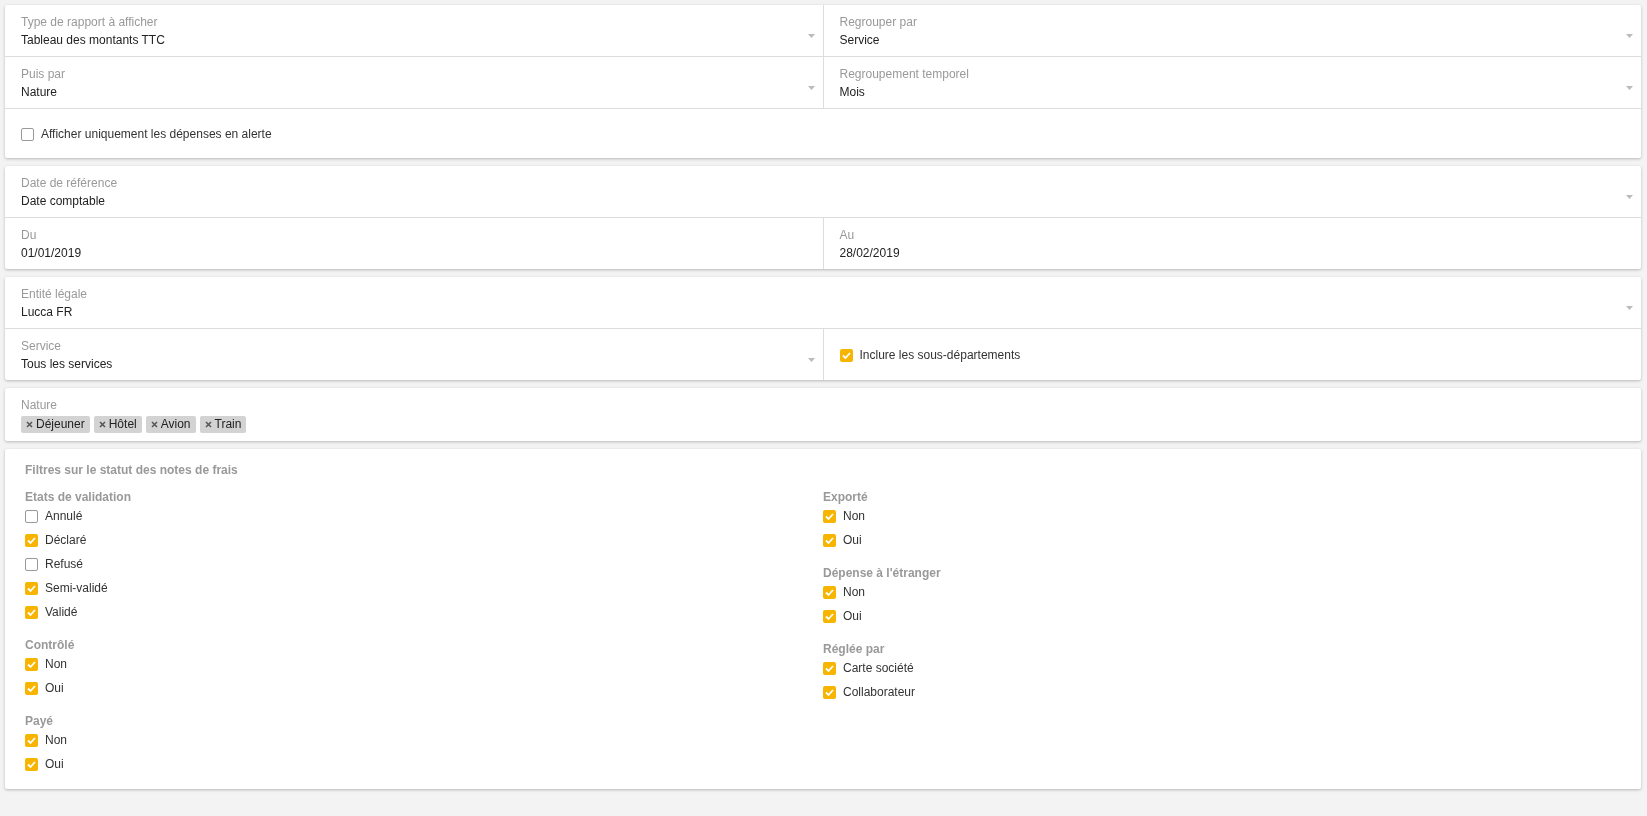 This screenshot has height=816, width=1647. Describe the element at coordinates (63, 201) in the screenshot. I see `field-value: Date comptable` at that location.